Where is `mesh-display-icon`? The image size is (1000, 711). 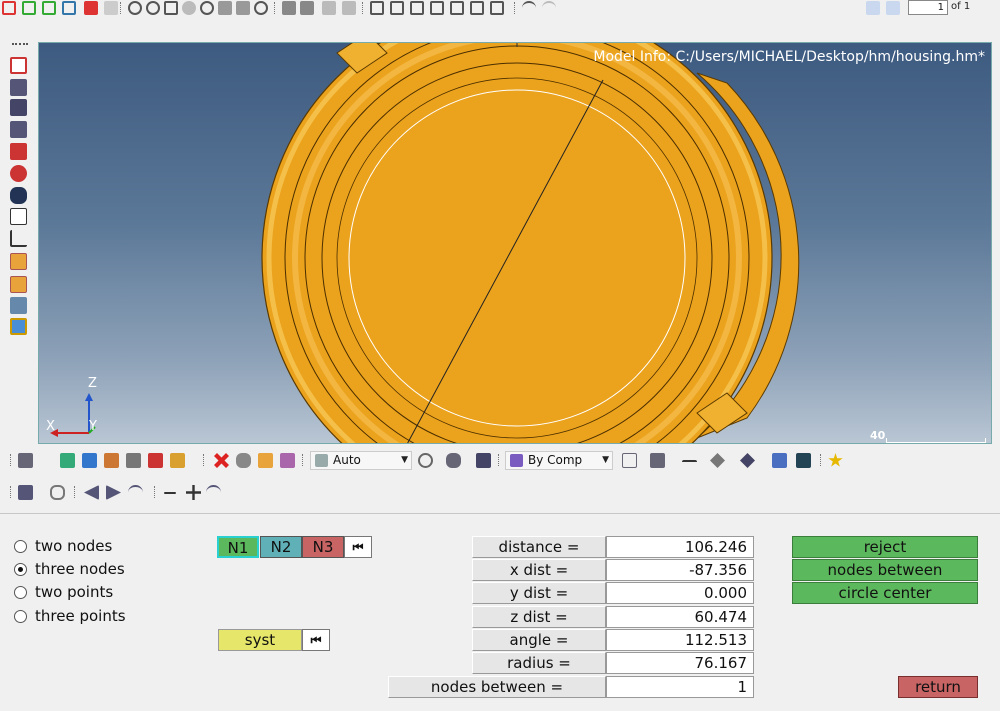 mesh-display-icon is located at coordinates (25, 460).